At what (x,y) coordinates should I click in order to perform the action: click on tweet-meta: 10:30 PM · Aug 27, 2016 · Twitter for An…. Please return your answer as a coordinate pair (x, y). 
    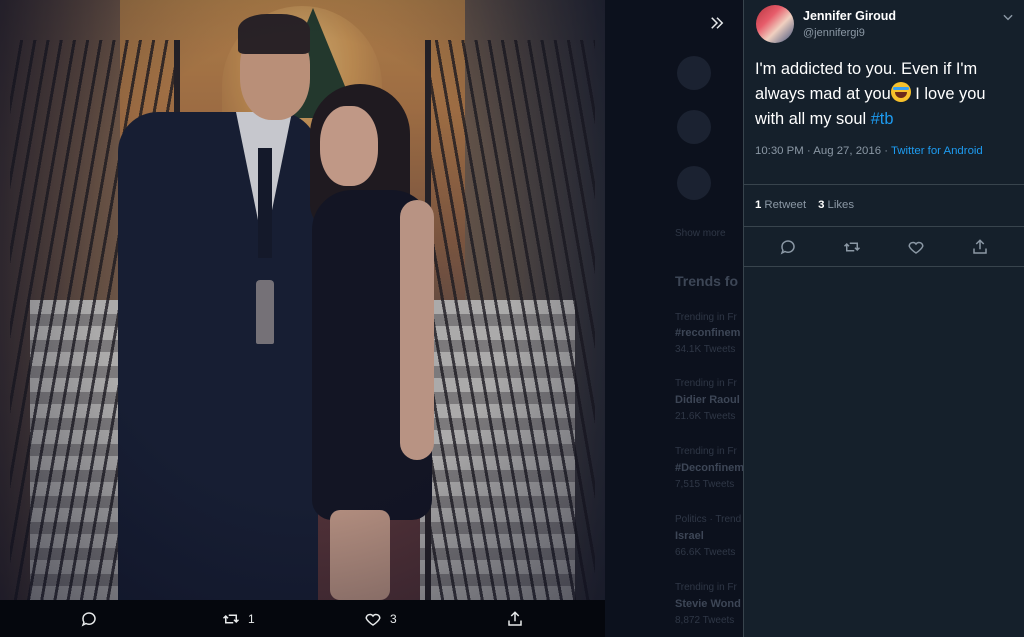
    Looking at the image, I should click on (885, 151).